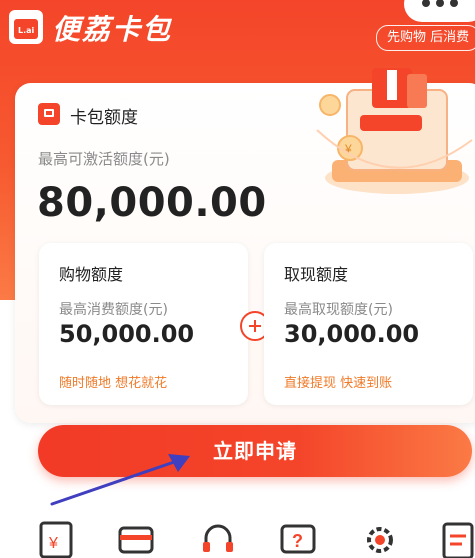  I want to click on cash-quota-card: 取现额度 最高取现额度(元) 30,000.00 直接提现 快速到账, so click(368, 324).